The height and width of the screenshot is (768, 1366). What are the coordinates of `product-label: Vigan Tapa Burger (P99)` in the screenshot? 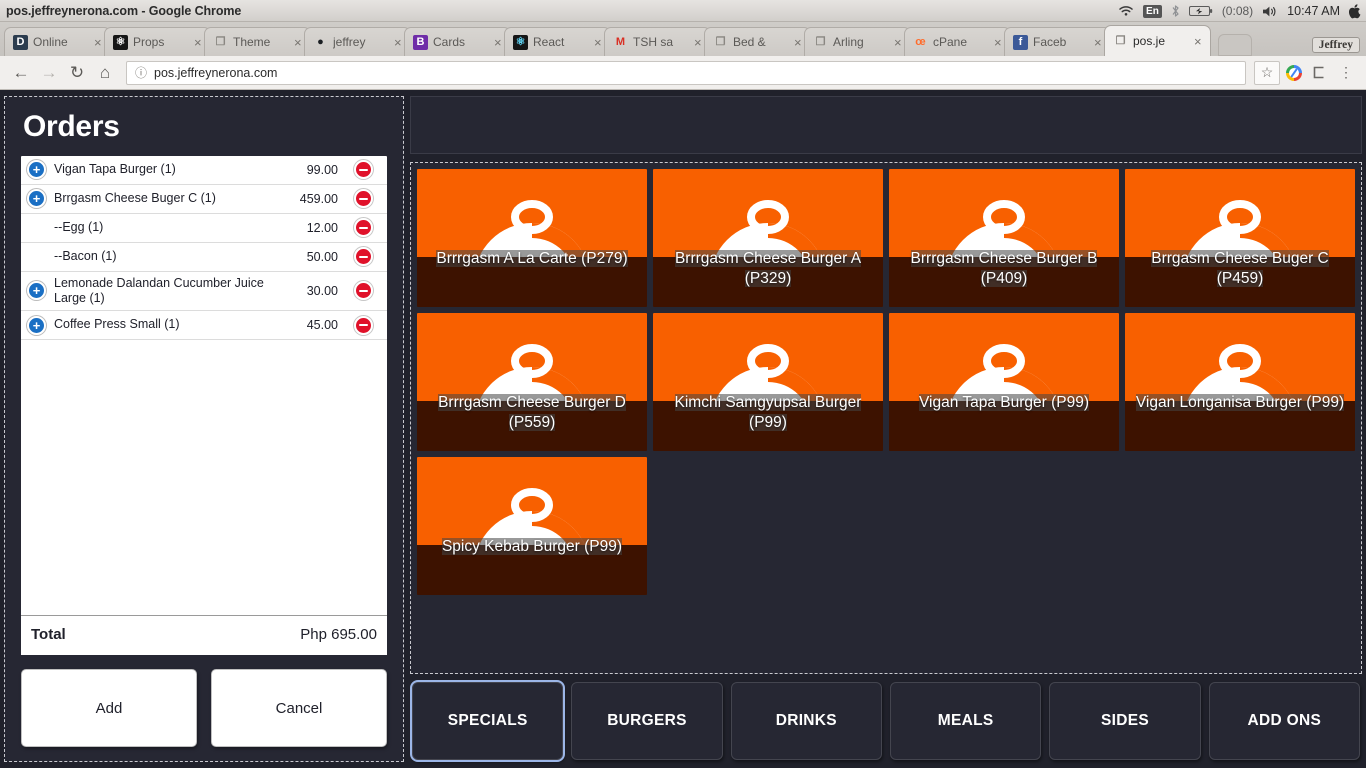 It's located at (1004, 402).